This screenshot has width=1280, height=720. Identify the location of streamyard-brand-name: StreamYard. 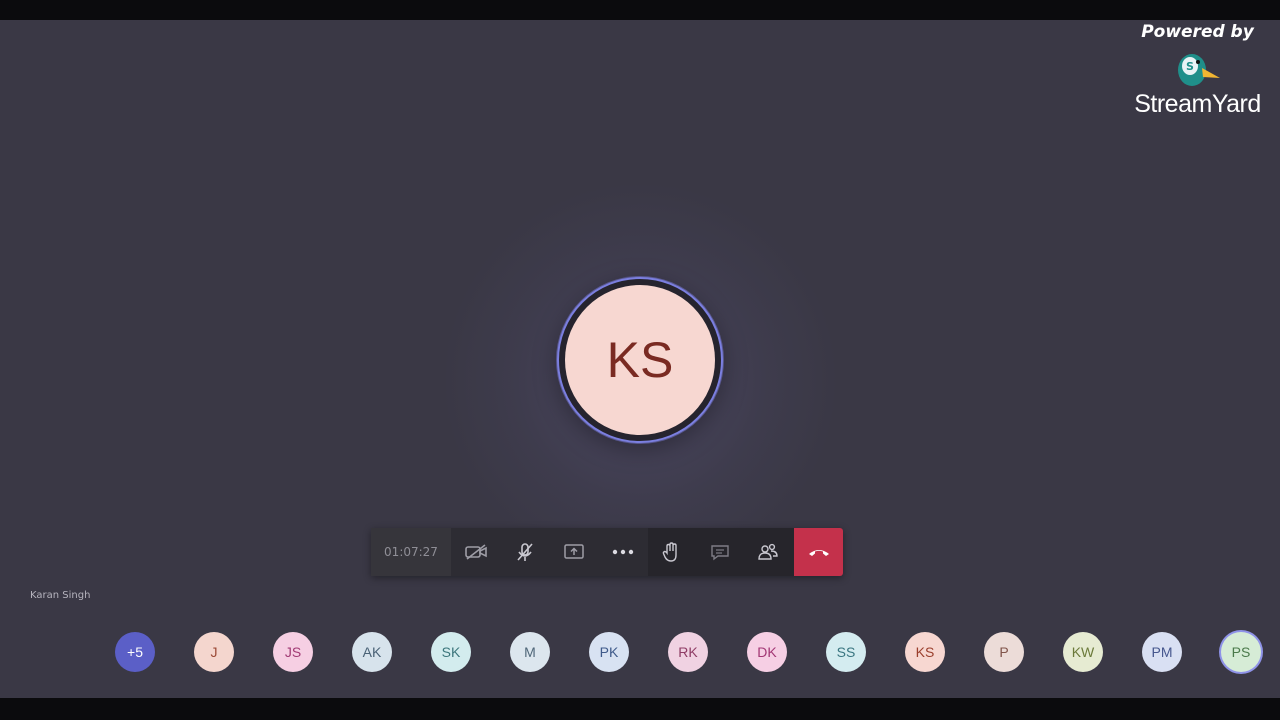
(1197, 104).